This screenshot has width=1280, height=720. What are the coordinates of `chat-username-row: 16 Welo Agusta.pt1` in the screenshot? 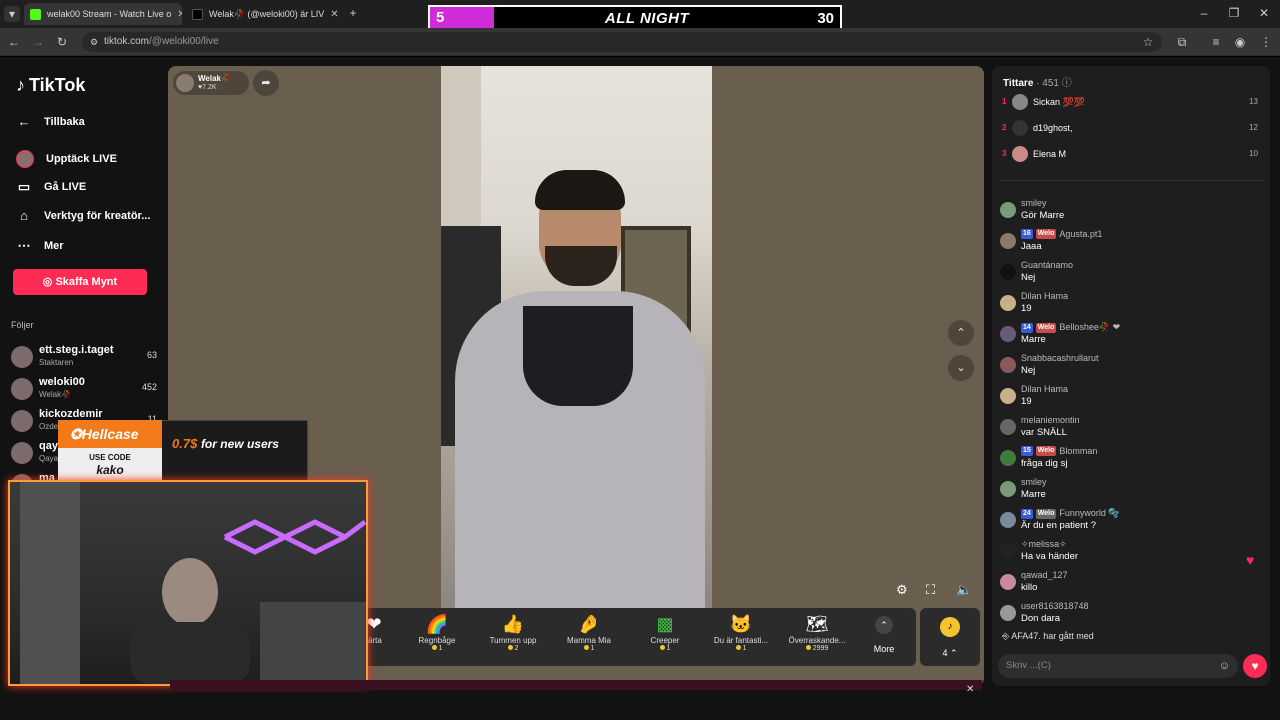 It's located at (1061, 234).